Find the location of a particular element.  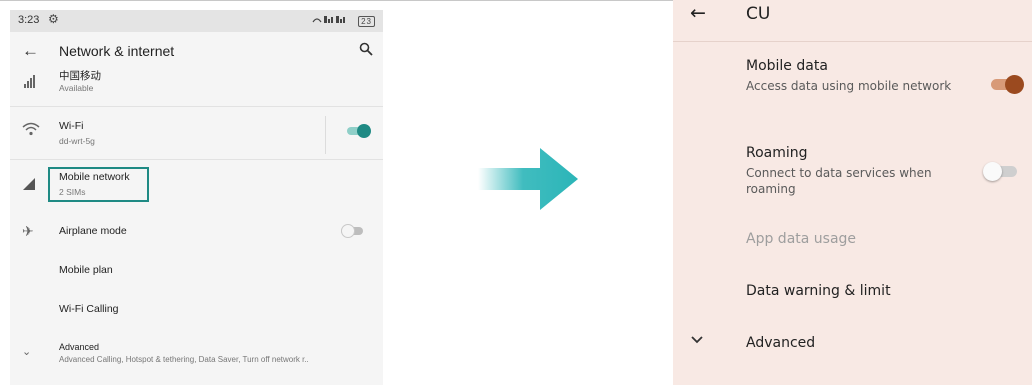

chevron-down-icon: ⌄ is located at coordinates (27, 352).